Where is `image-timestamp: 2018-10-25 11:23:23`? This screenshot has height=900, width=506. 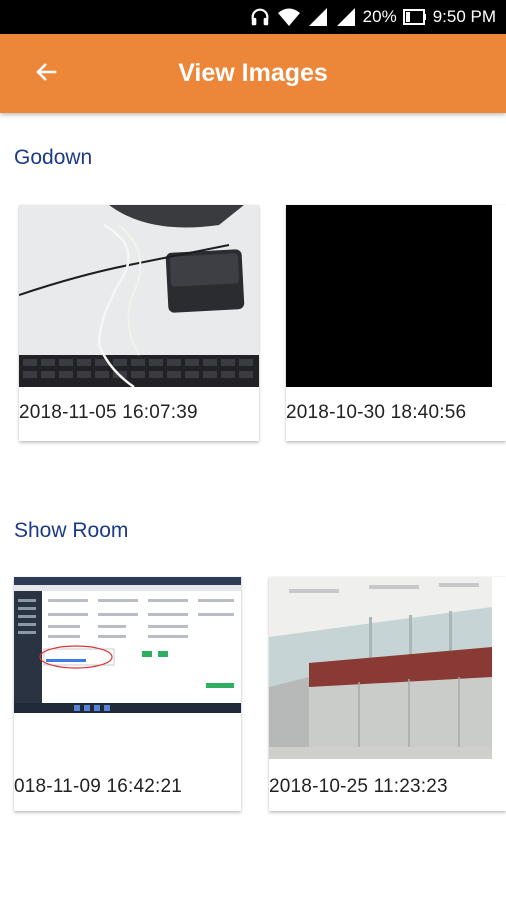 image-timestamp: 2018-10-25 11:23:23 is located at coordinates (358, 786).